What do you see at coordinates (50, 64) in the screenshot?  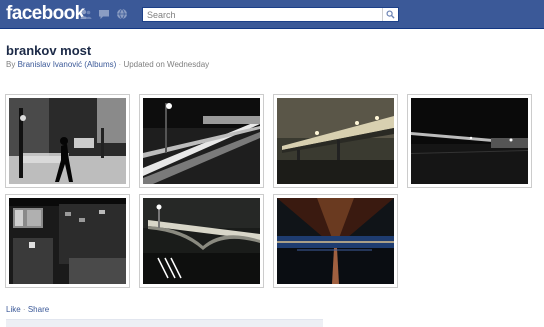 I see `owner-link: Branislav Ivanović` at bounding box center [50, 64].